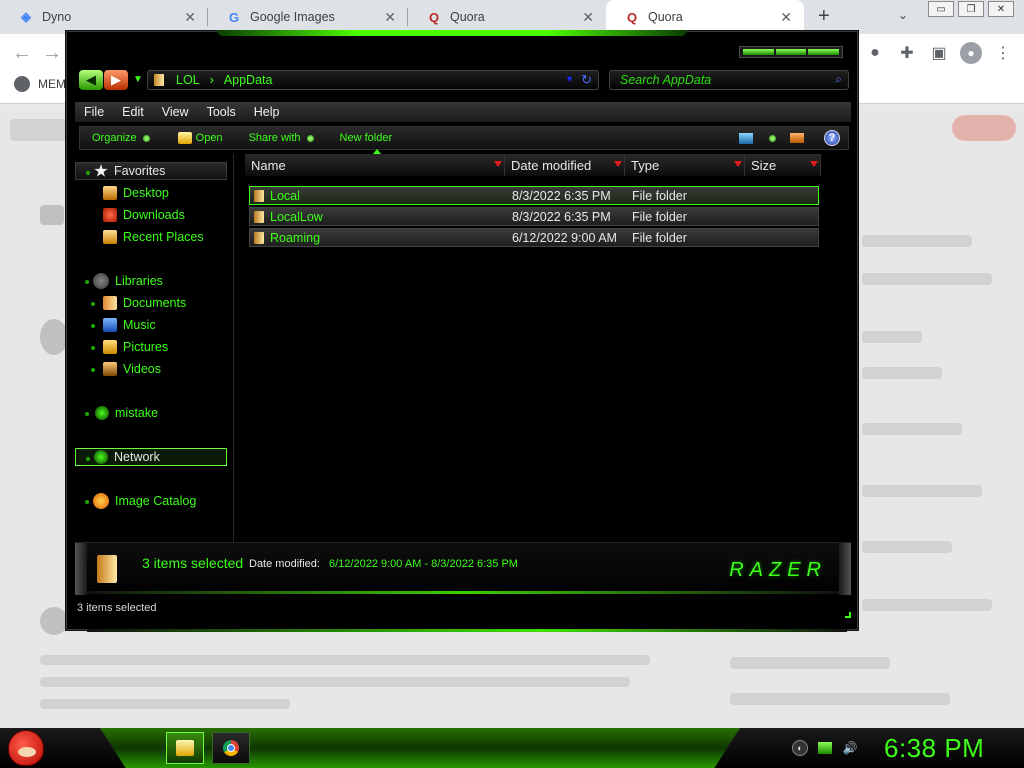 The width and height of the screenshot is (1024, 768). I want to click on profile-avatar-icon: ●, so click(971, 53).